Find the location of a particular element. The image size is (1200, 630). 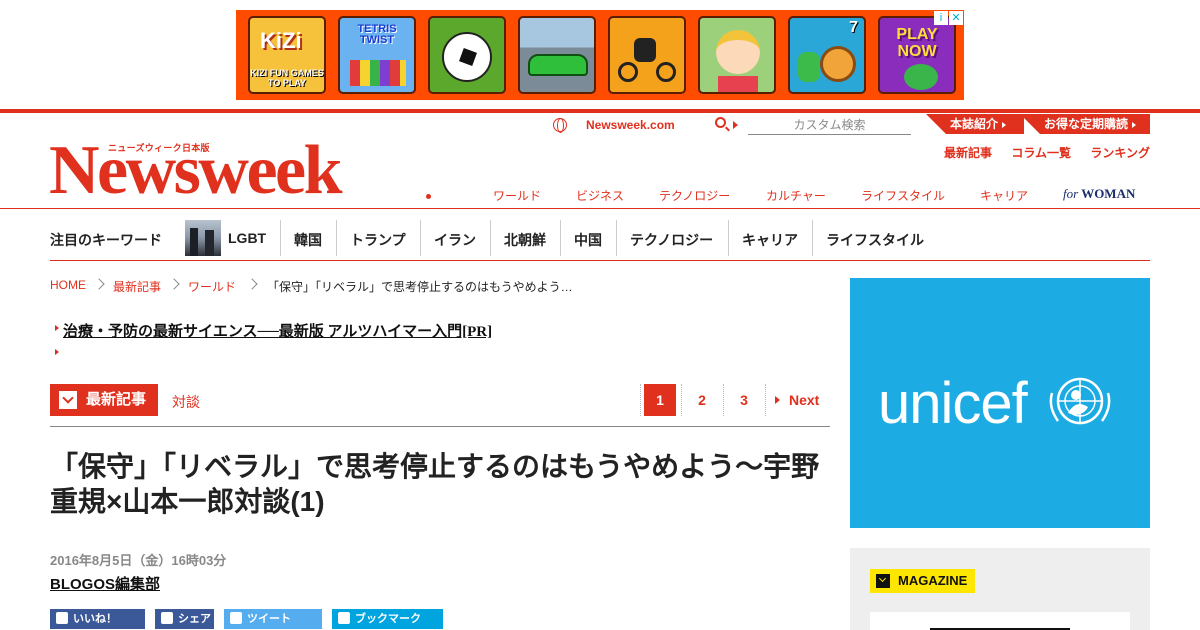

section-rule is located at coordinates (440, 426).